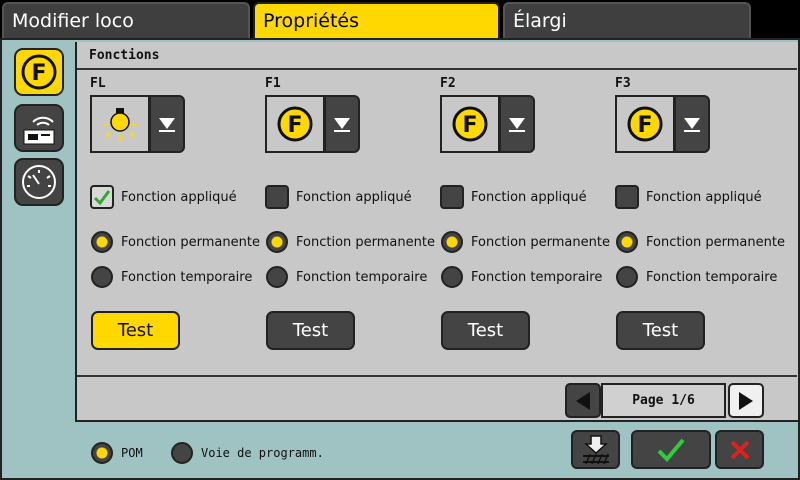  I want to click on function-label: F3, so click(623, 83).